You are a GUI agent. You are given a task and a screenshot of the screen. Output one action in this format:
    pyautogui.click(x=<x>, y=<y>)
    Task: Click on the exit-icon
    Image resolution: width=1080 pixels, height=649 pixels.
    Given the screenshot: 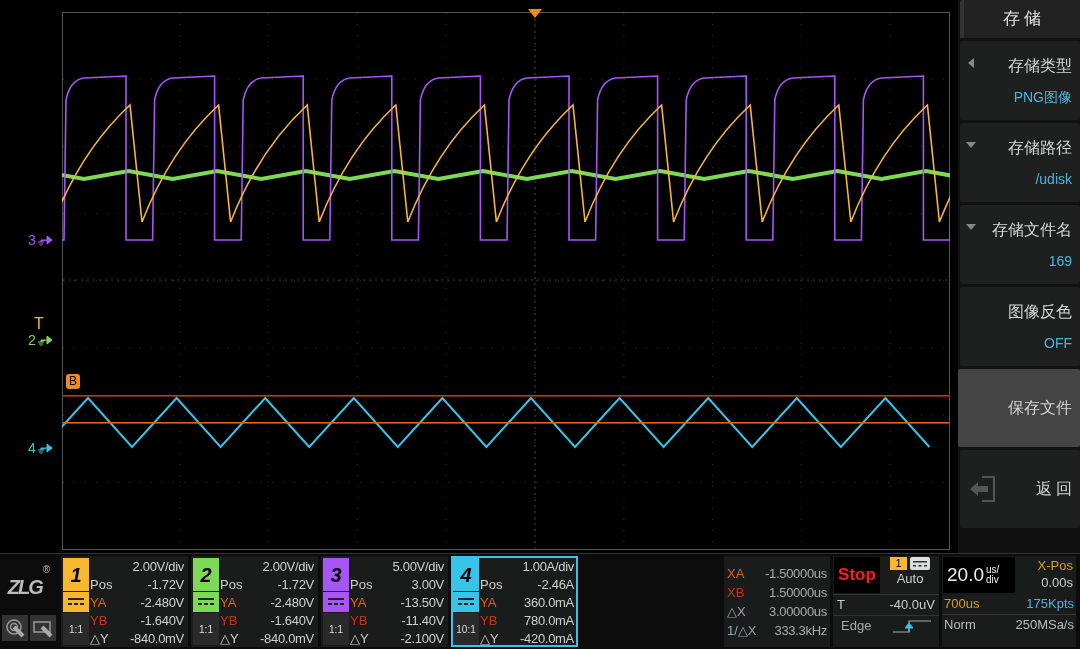 What is the action you would take?
    pyautogui.click(x=983, y=489)
    